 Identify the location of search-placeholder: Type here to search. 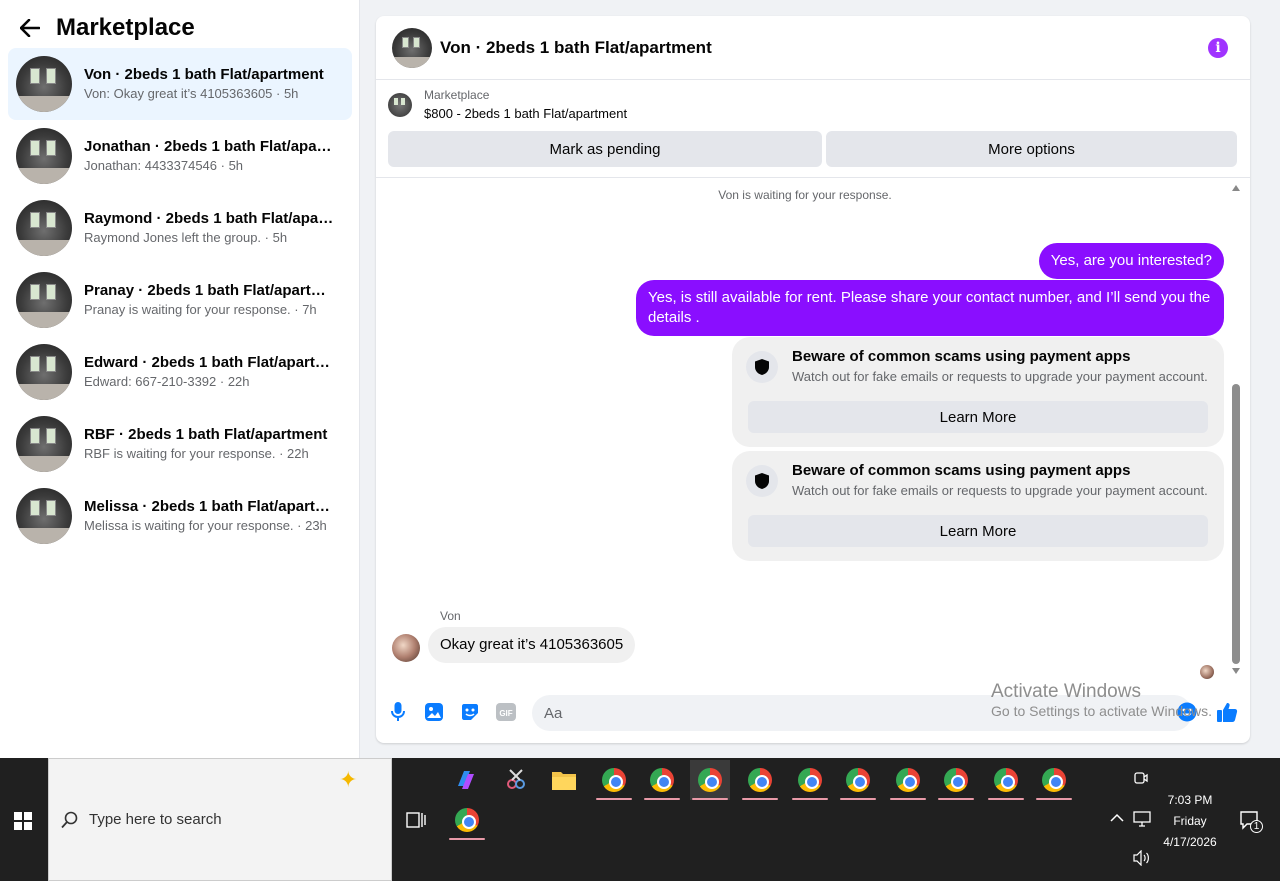
(155, 819).